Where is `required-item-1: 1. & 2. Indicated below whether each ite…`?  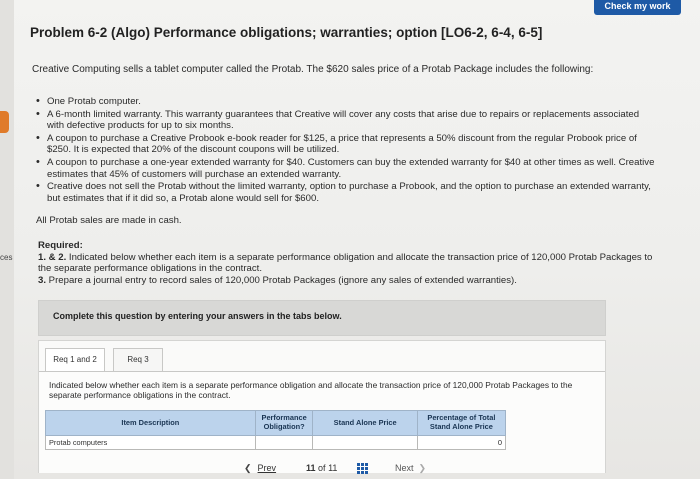 required-item-1: 1. & 2. Indicated below whether each ite… is located at coordinates (348, 263).